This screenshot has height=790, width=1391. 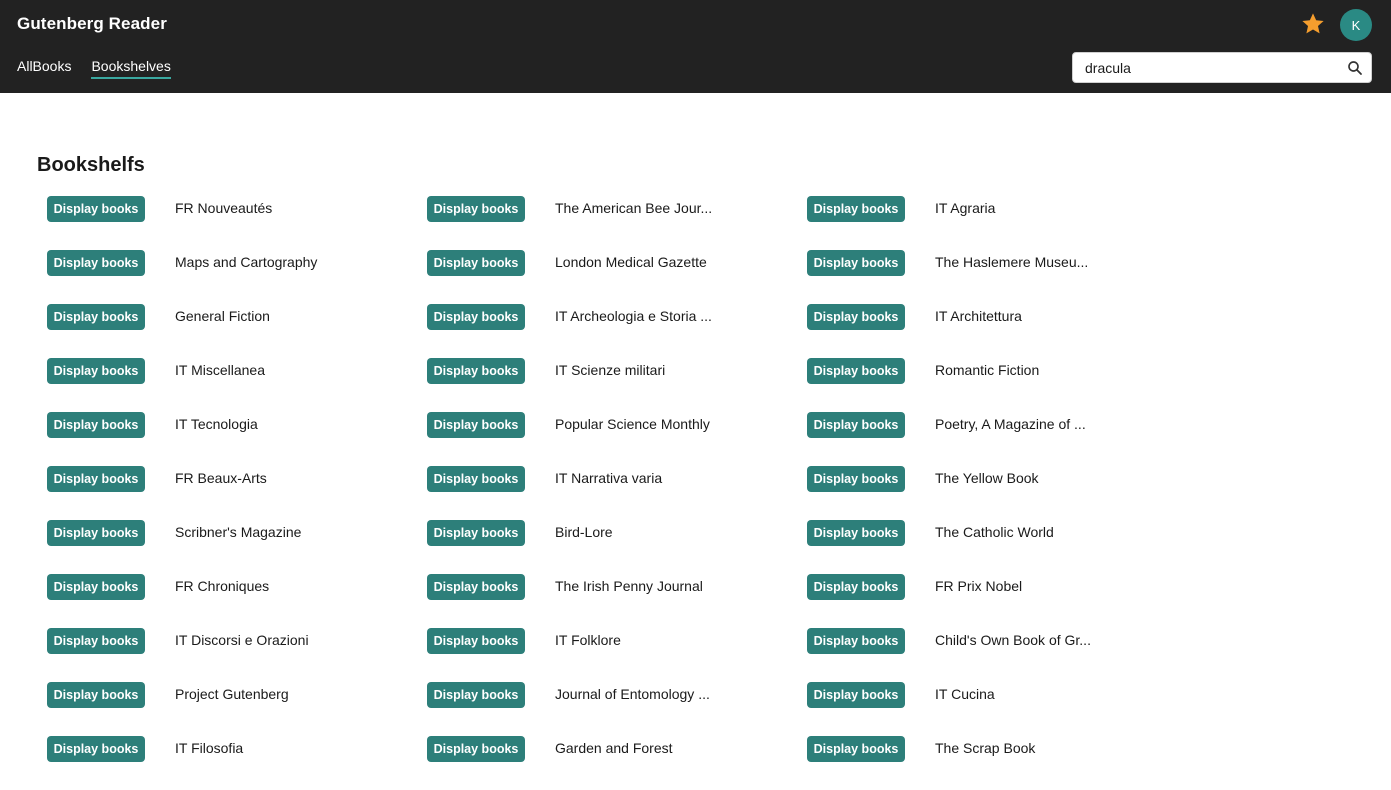 I want to click on search-icon, so click(x=1355, y=68).